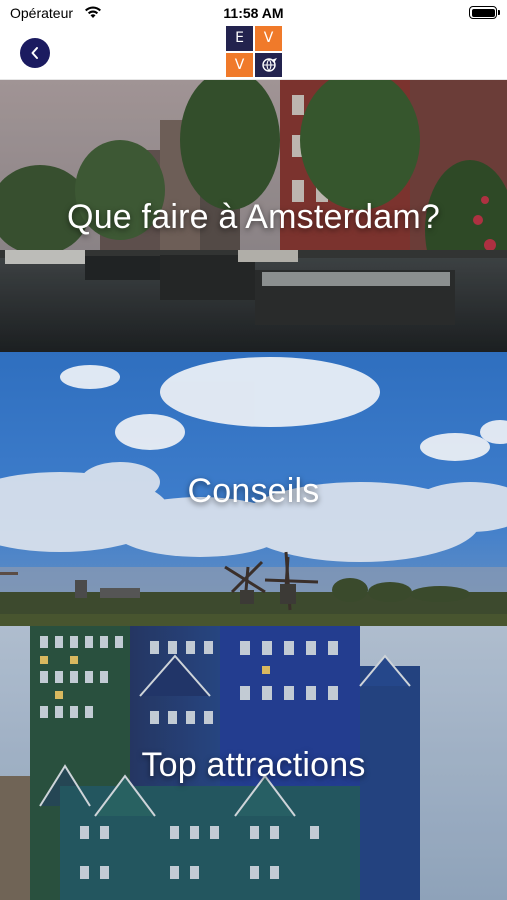 Image resolution: width=507 pixels, height=900 pixels. I want to click on chevron-left-icon, so click(34, 53).